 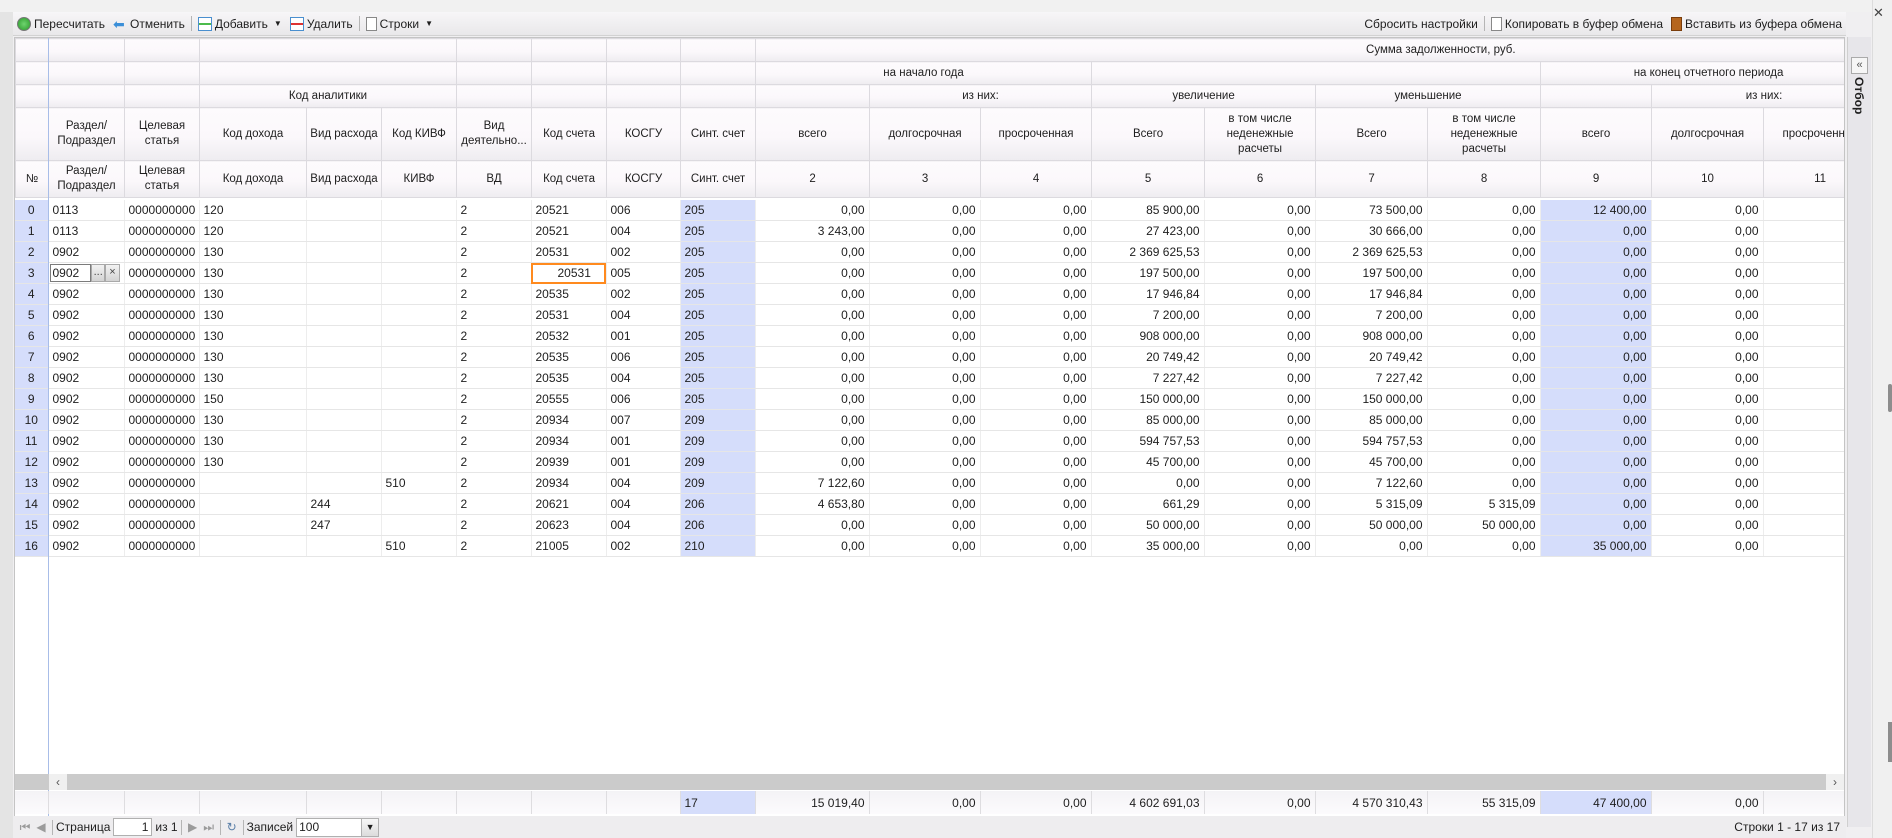 What do you see at coordinates (813, 134) in the screenshot?
I see `column-header: всего` at bounding box center [813, 134].